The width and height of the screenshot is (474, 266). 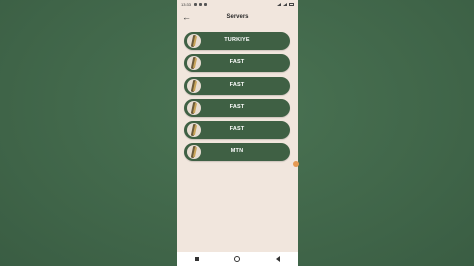 I want to click on home-icon, so click(x=237, y=259).